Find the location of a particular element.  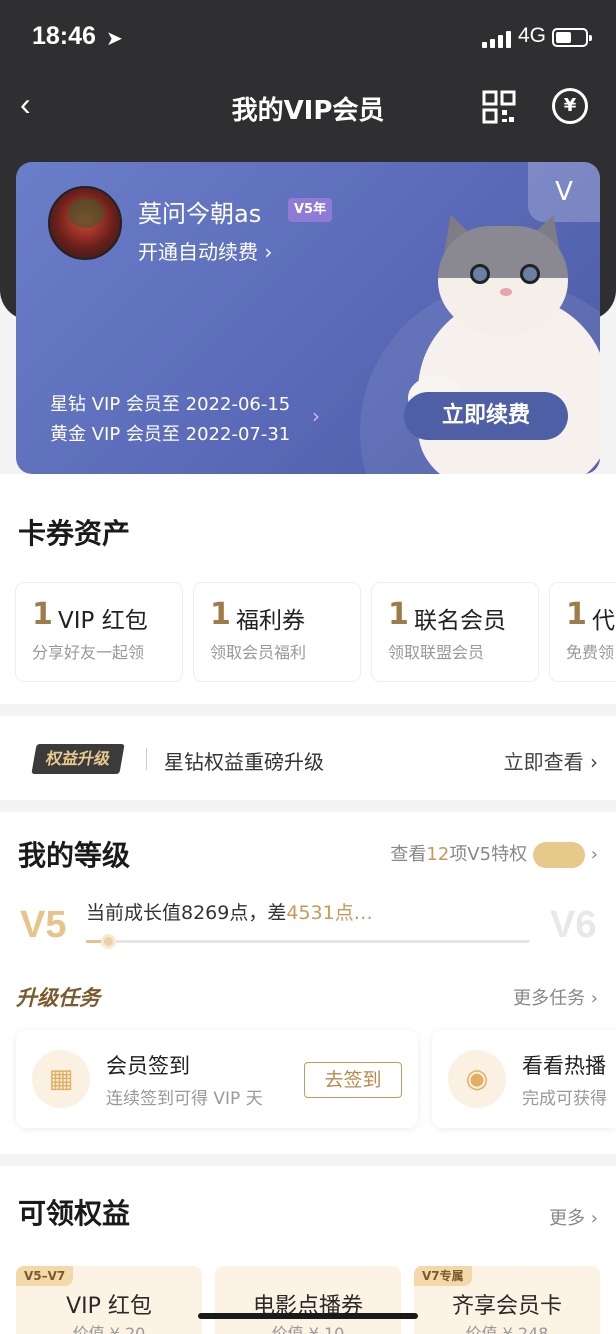

status-bar: 18:46 ➤ 4G is located at coordinates (308, 38).